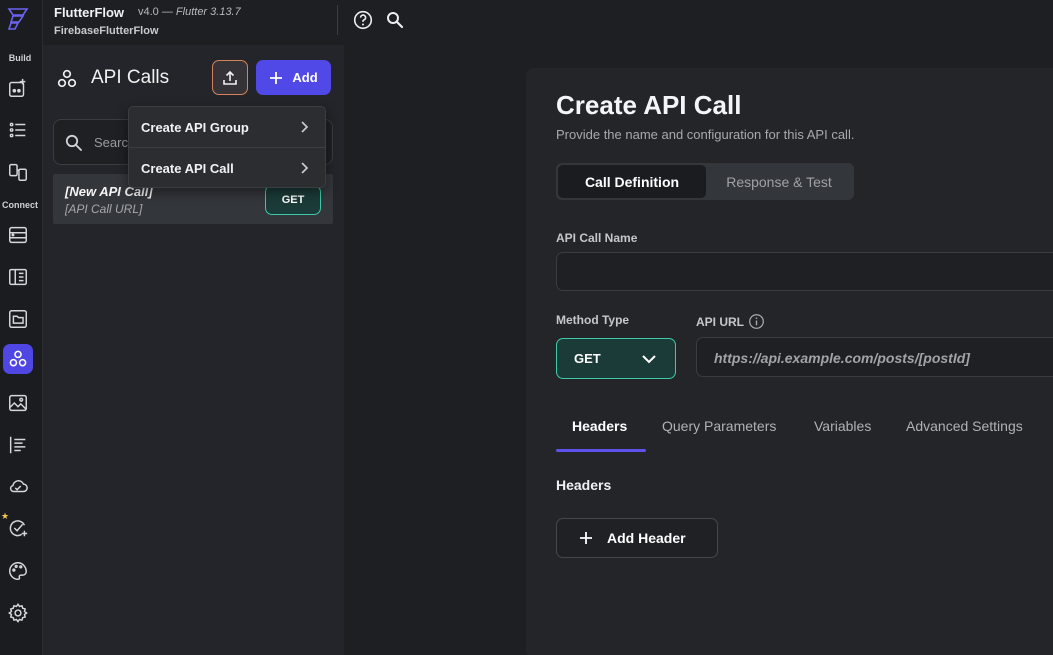 The height and width of the screenshot is (655, 1053). What do you see at coordinates (18, 19) in the screenshot?
I see `flutterflow-logo-icon` at bounding box center [18, 19].